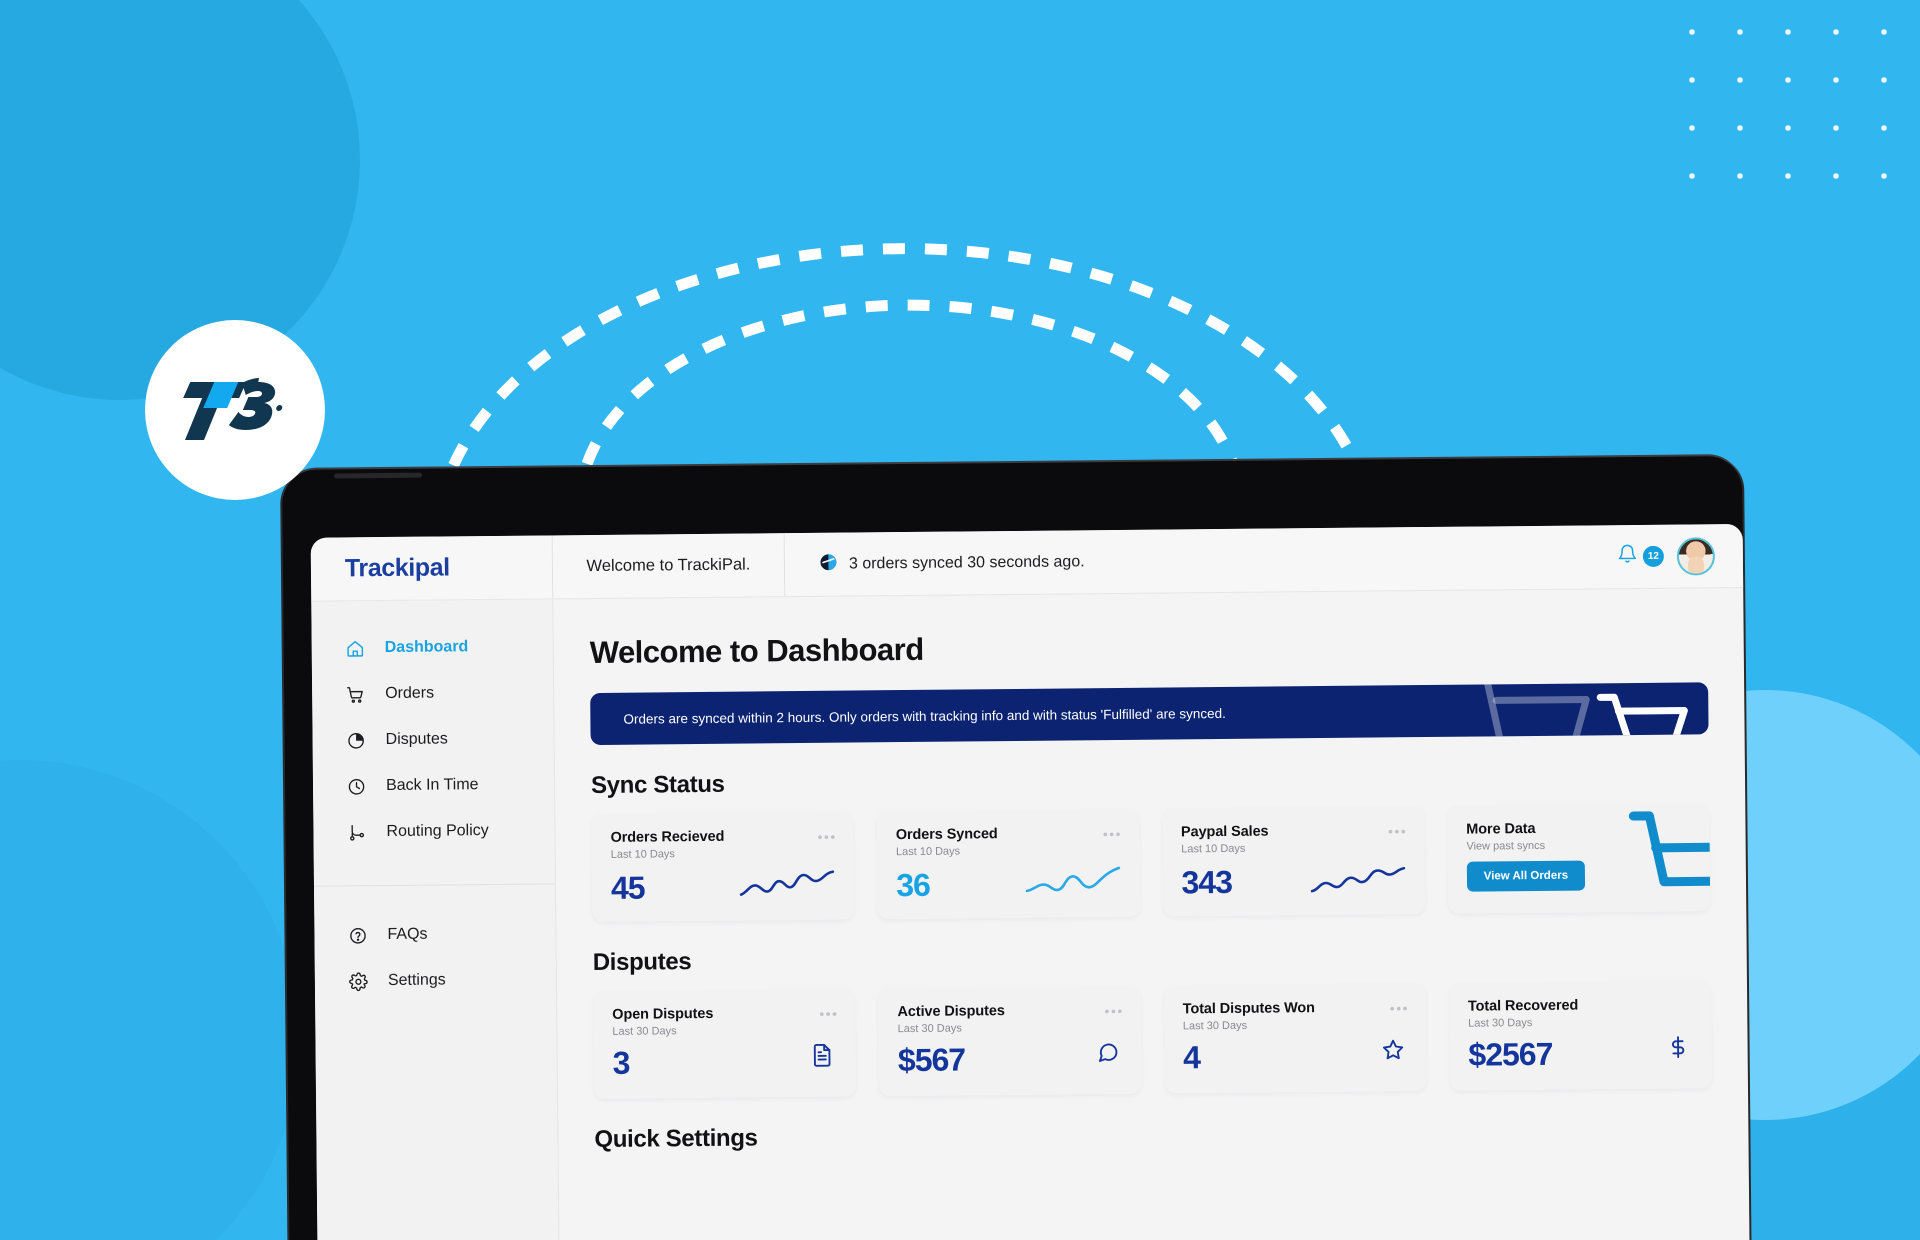  Describe the element at coordinates (1640, 556) in the screenshot. I see `notifications-button: 12` at that location.